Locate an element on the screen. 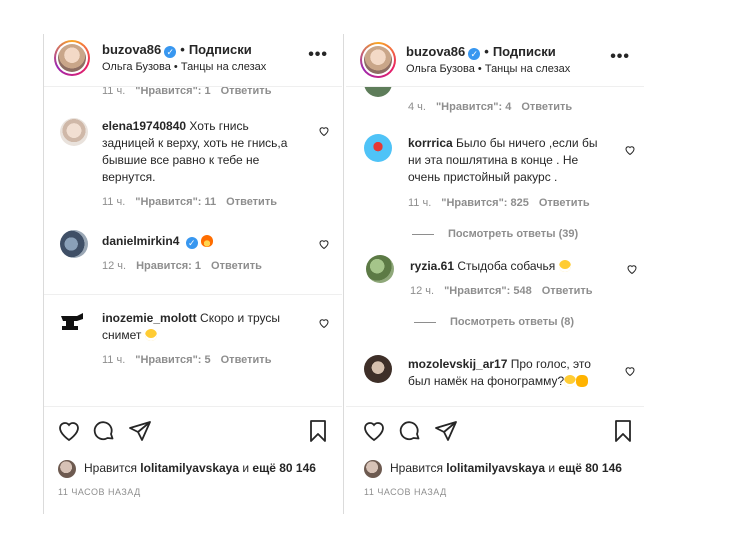 The image size is (730, 539). comment-meta: 11 ч. "Нравится": 5 Ответить is located at coordinates (191, 360).